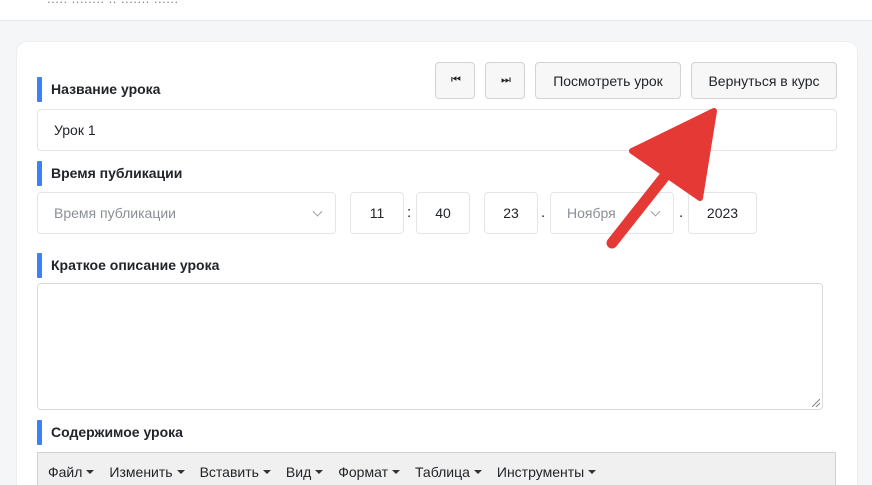 The width and height of the screenshot is (872, 485). I want to click on menu-edit: Изменить, so click(147, 472).